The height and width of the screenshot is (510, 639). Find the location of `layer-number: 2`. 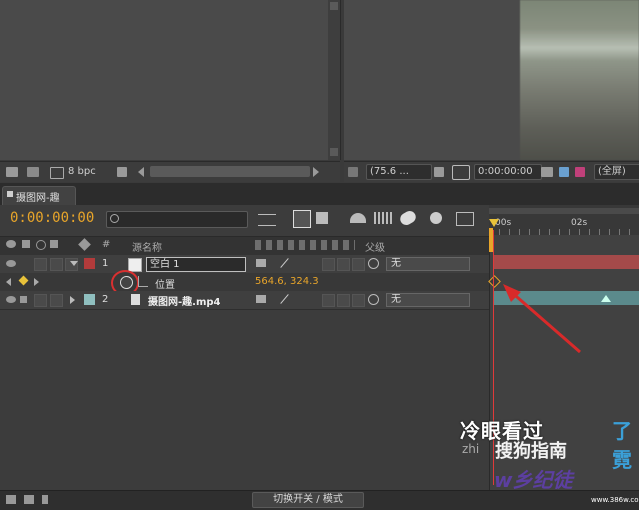

layer-number: 2 is located at coordinates (105, 299).